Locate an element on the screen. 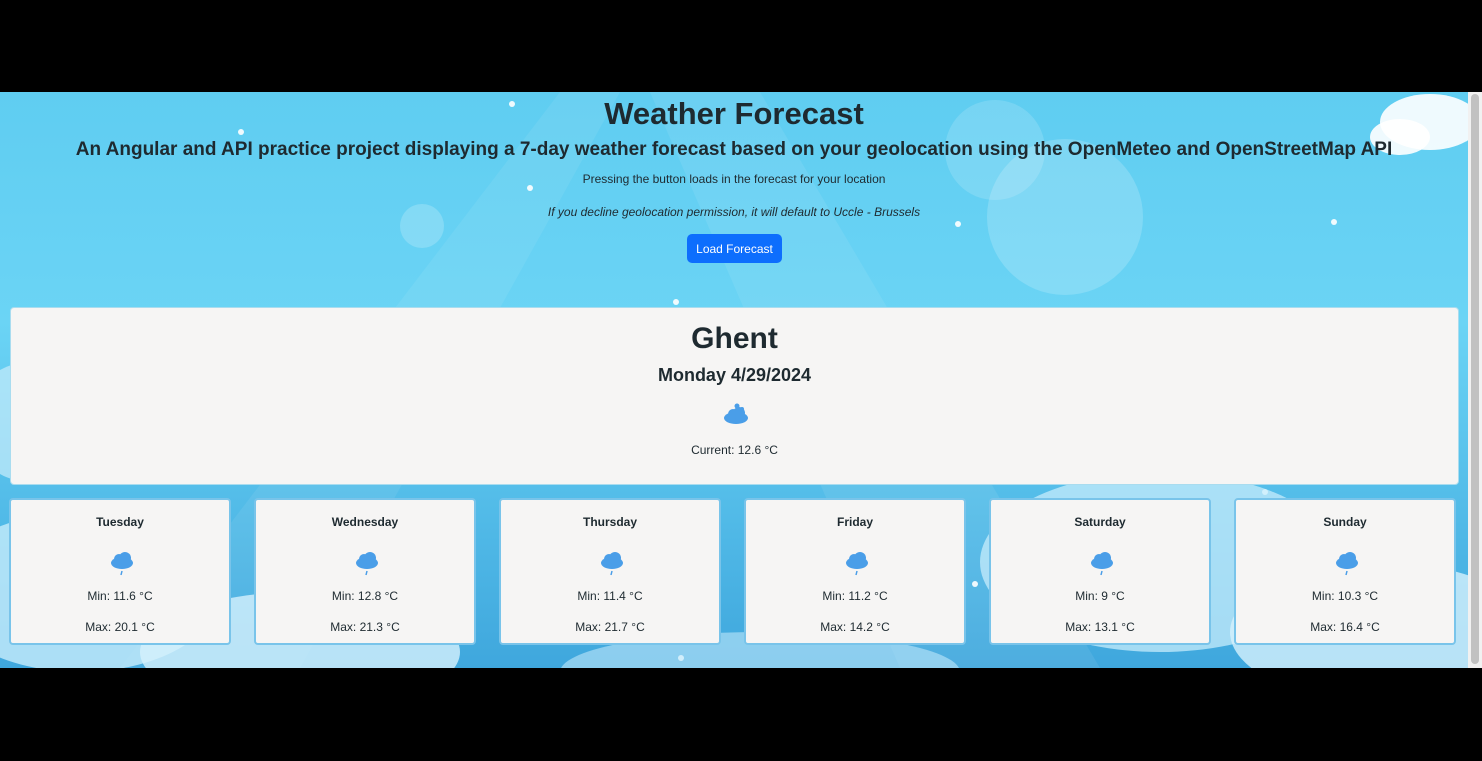 Image resolution: width=1482 pixels, height=761 pixels. day-name: Friday is located at coordinates (854, 522).